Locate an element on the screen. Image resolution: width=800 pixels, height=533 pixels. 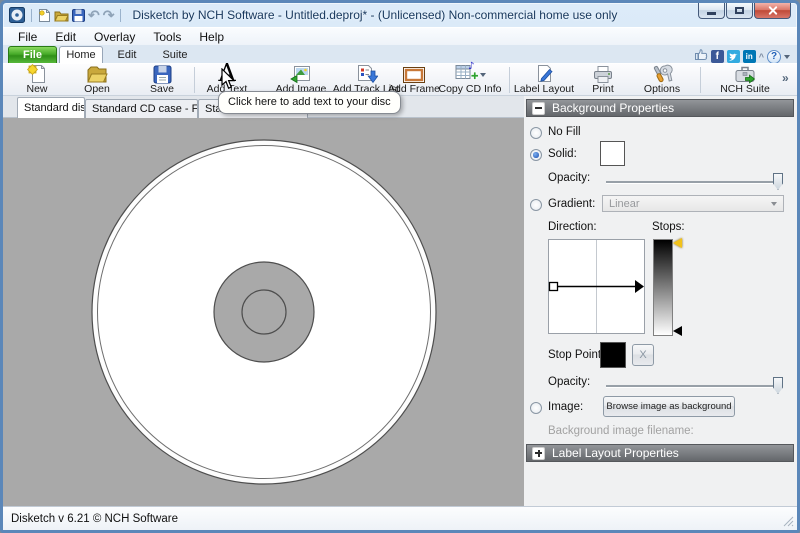
options-icon is located at coordinates (662, 74).